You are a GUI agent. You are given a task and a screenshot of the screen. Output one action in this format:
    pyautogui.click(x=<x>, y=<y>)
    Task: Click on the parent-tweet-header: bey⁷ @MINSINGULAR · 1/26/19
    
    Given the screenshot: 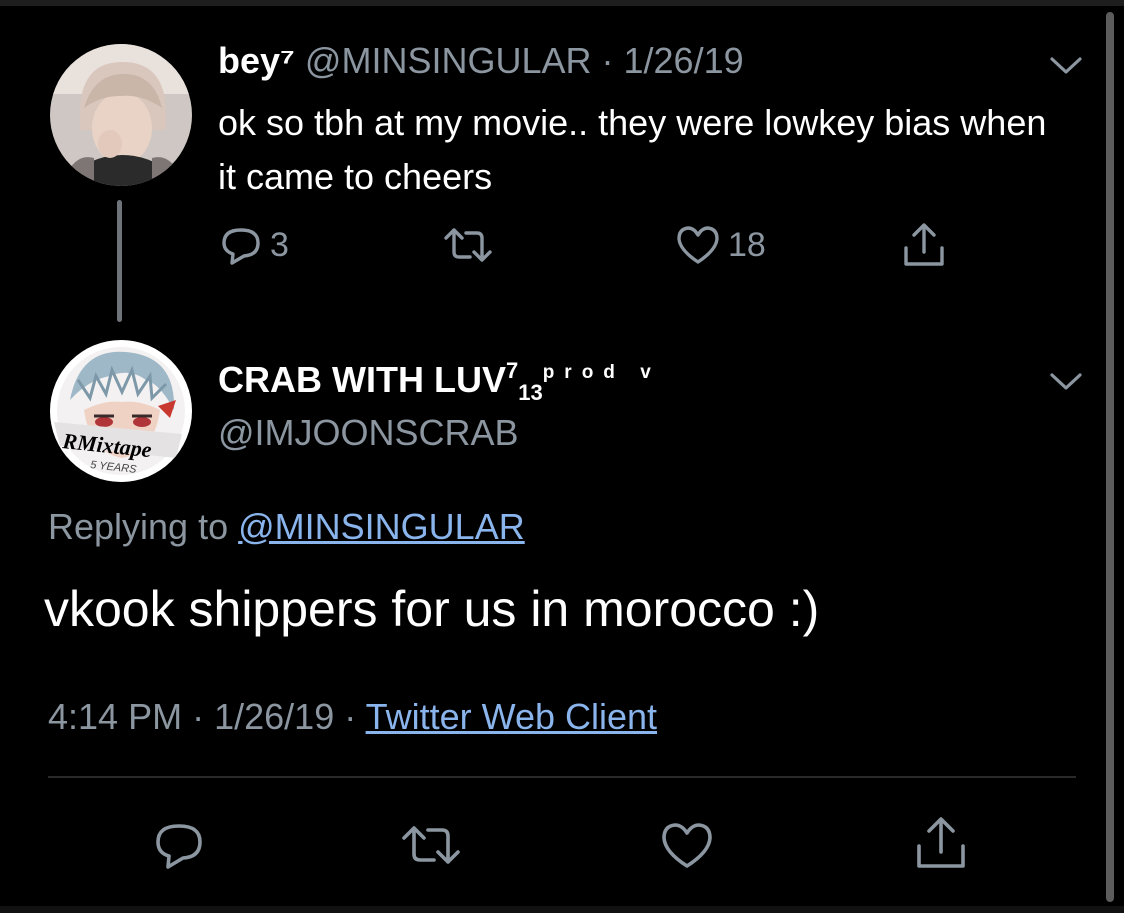 What is the action you would take?
    pyautogui.click(x=481, y=61)
    